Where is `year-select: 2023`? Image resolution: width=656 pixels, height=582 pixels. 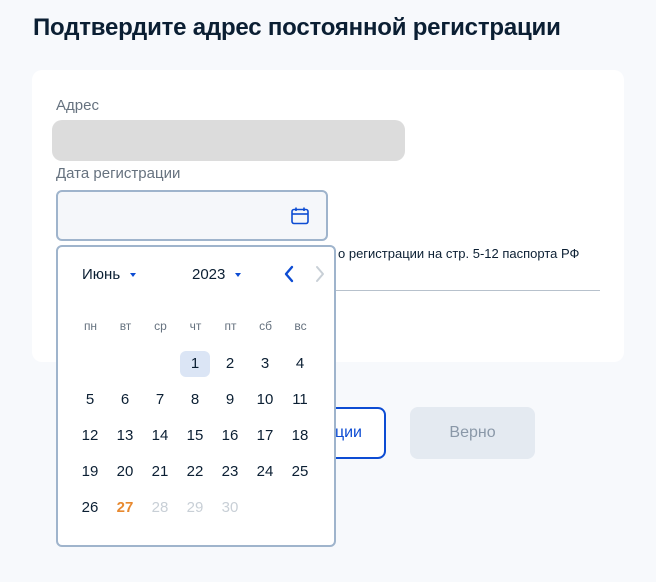
year-select: 2023 is located at coordinates (217, 274).